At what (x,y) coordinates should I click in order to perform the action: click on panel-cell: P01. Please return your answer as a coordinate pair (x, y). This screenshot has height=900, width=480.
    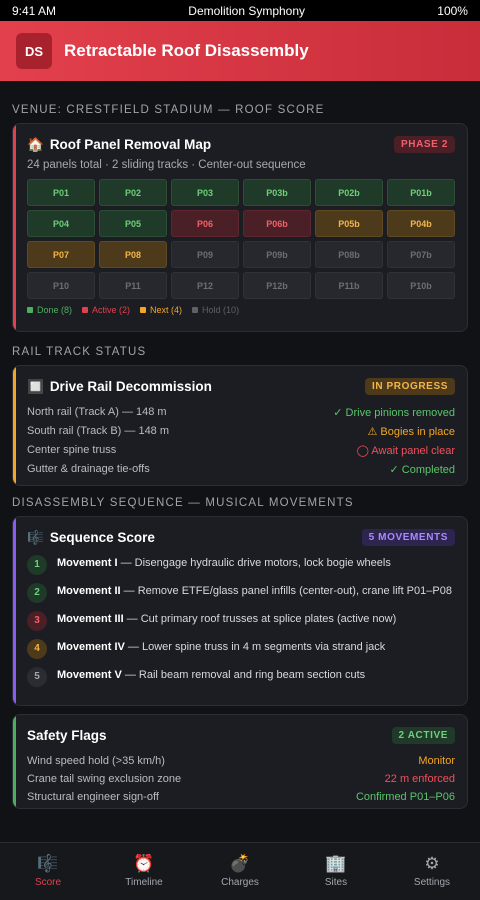
    Looking at the image, I should click on (61, 192).